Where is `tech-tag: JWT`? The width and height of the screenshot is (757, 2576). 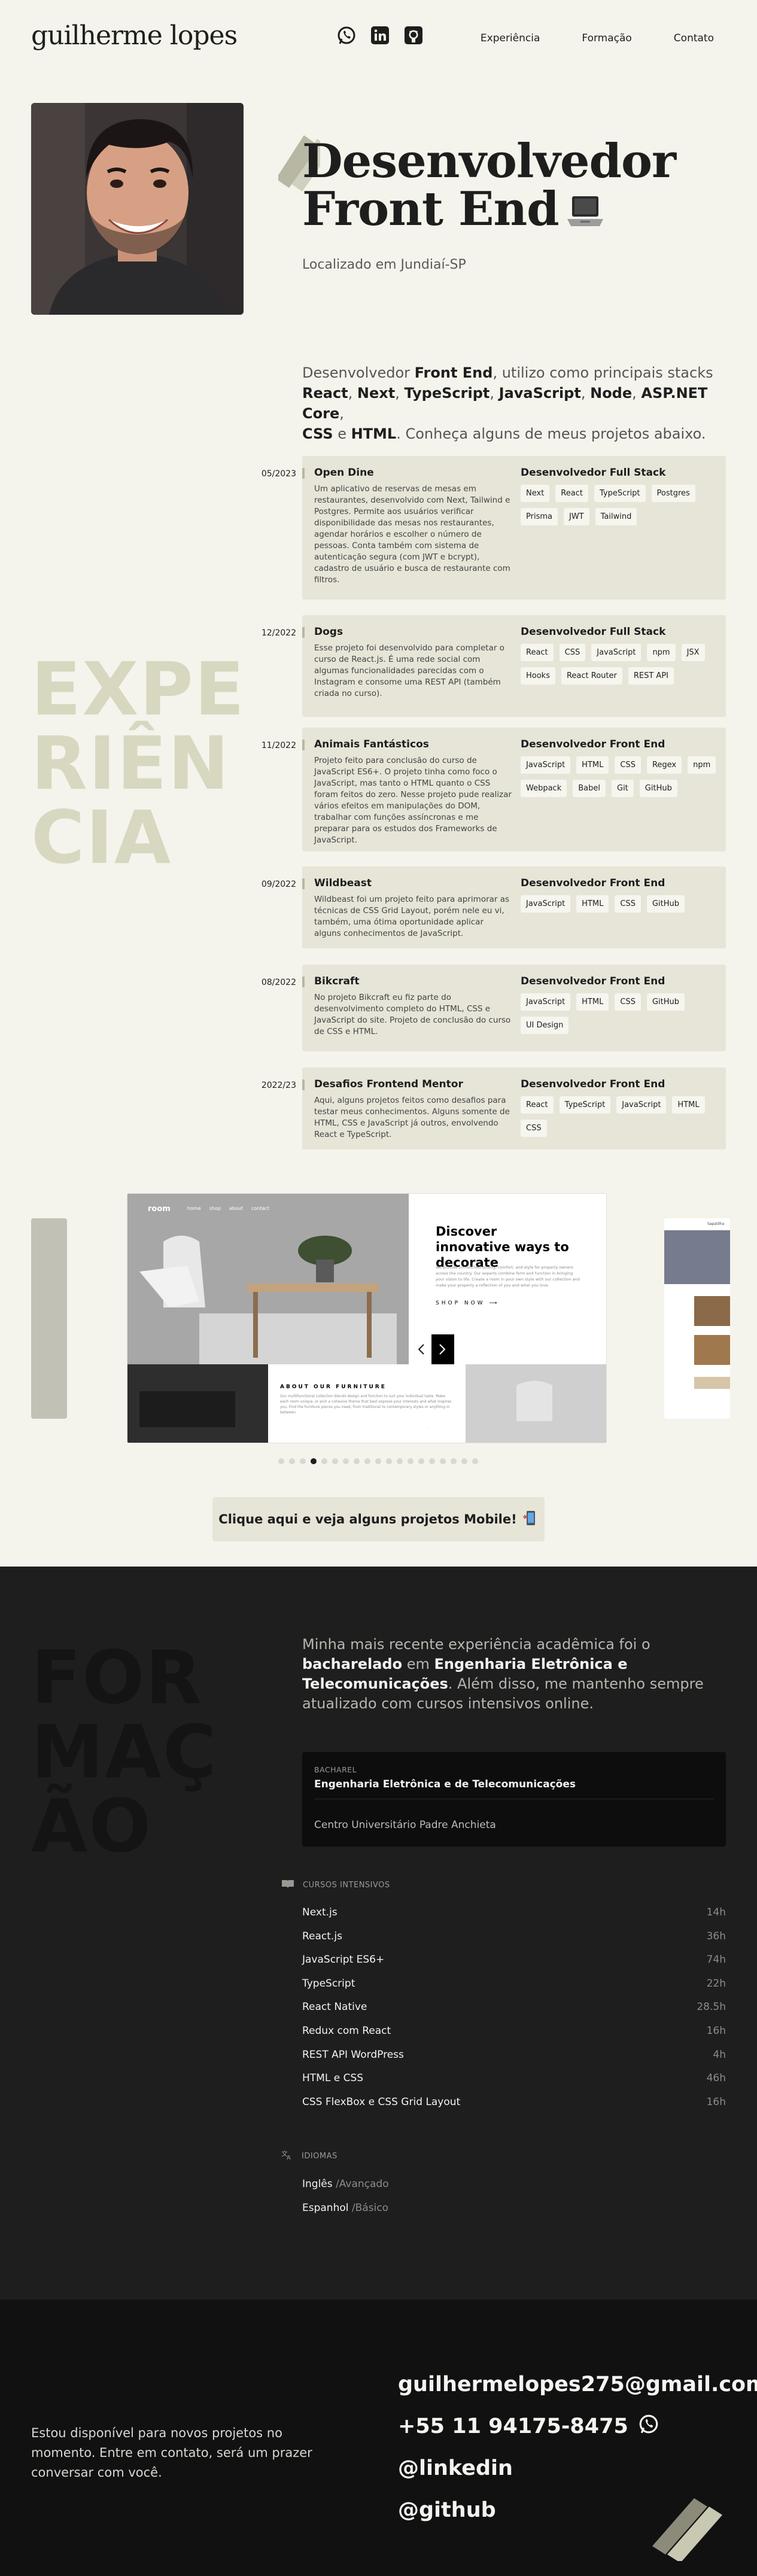
tech-tag: JWT is located at coordinates (576, 516).